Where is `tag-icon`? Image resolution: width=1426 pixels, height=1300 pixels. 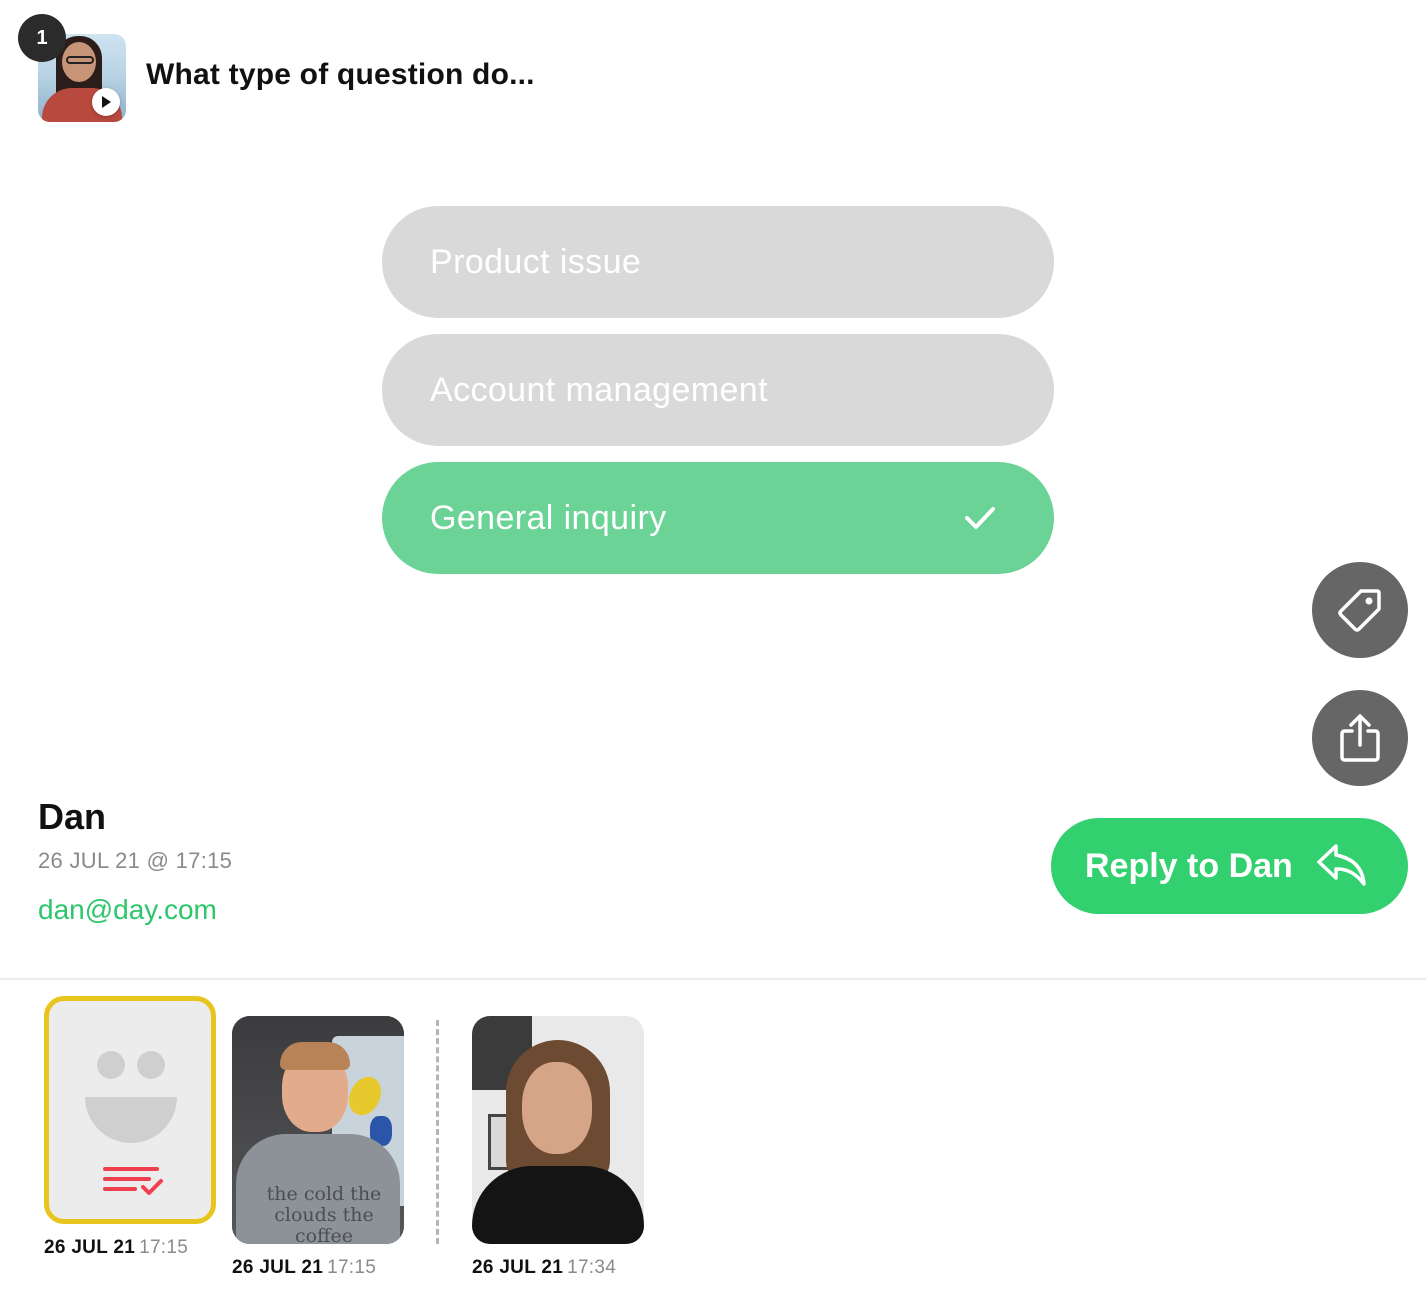
tag-icon is located at coordinates (1359, 610).